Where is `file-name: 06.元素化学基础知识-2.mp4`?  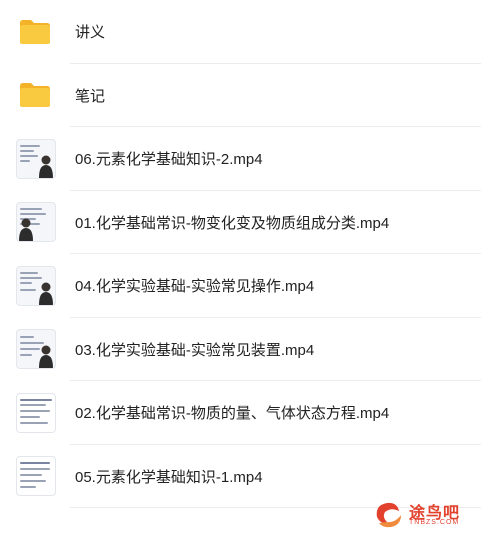 file-name: 06.元素化学基础知识-2.mp4 is located at coordinates (169, 160).